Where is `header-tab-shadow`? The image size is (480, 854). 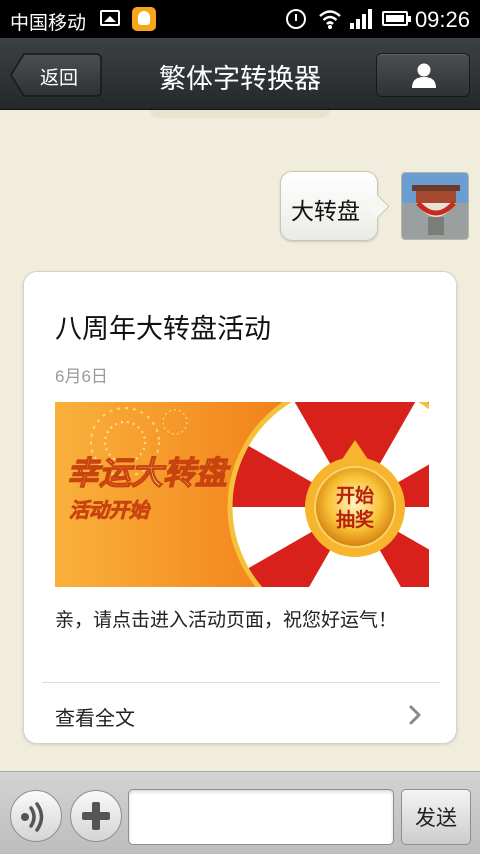 header-tab-shadow is located at coordinates (240, 114).